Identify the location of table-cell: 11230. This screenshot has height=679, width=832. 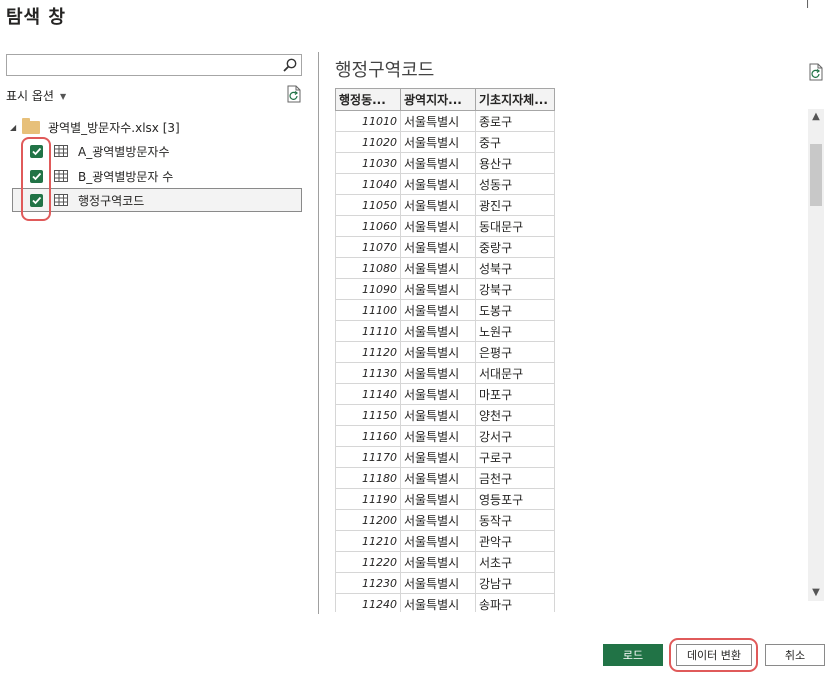
(368, 583).